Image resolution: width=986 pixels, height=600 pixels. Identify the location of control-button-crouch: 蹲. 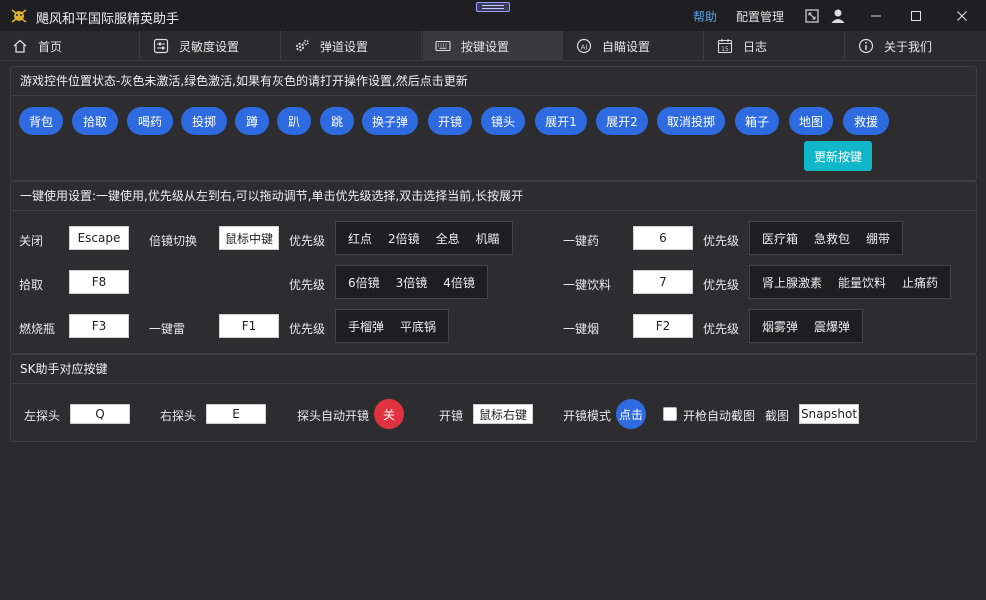
(252, 121).